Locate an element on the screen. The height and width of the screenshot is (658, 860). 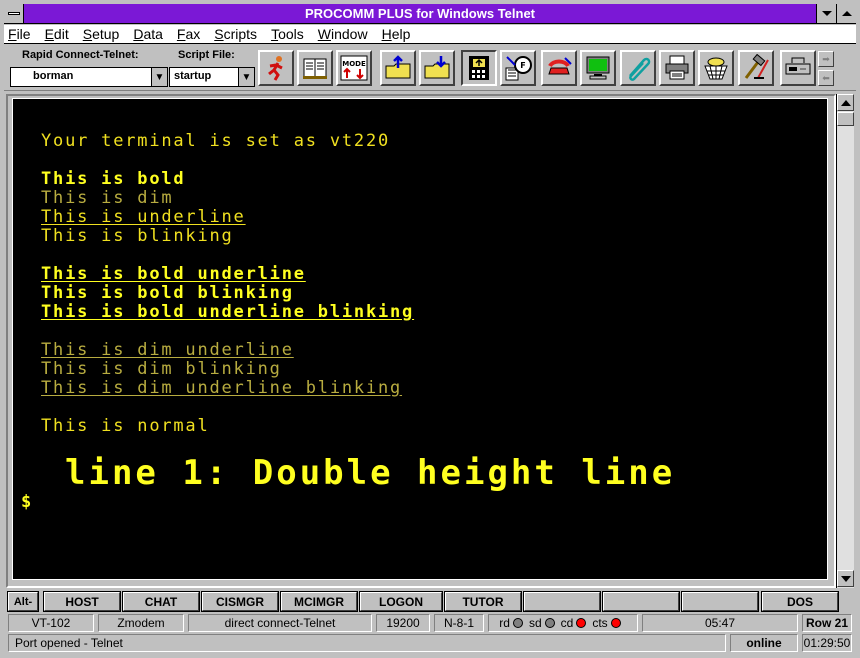
scroll-down-button is located at coordinates (845, 578).